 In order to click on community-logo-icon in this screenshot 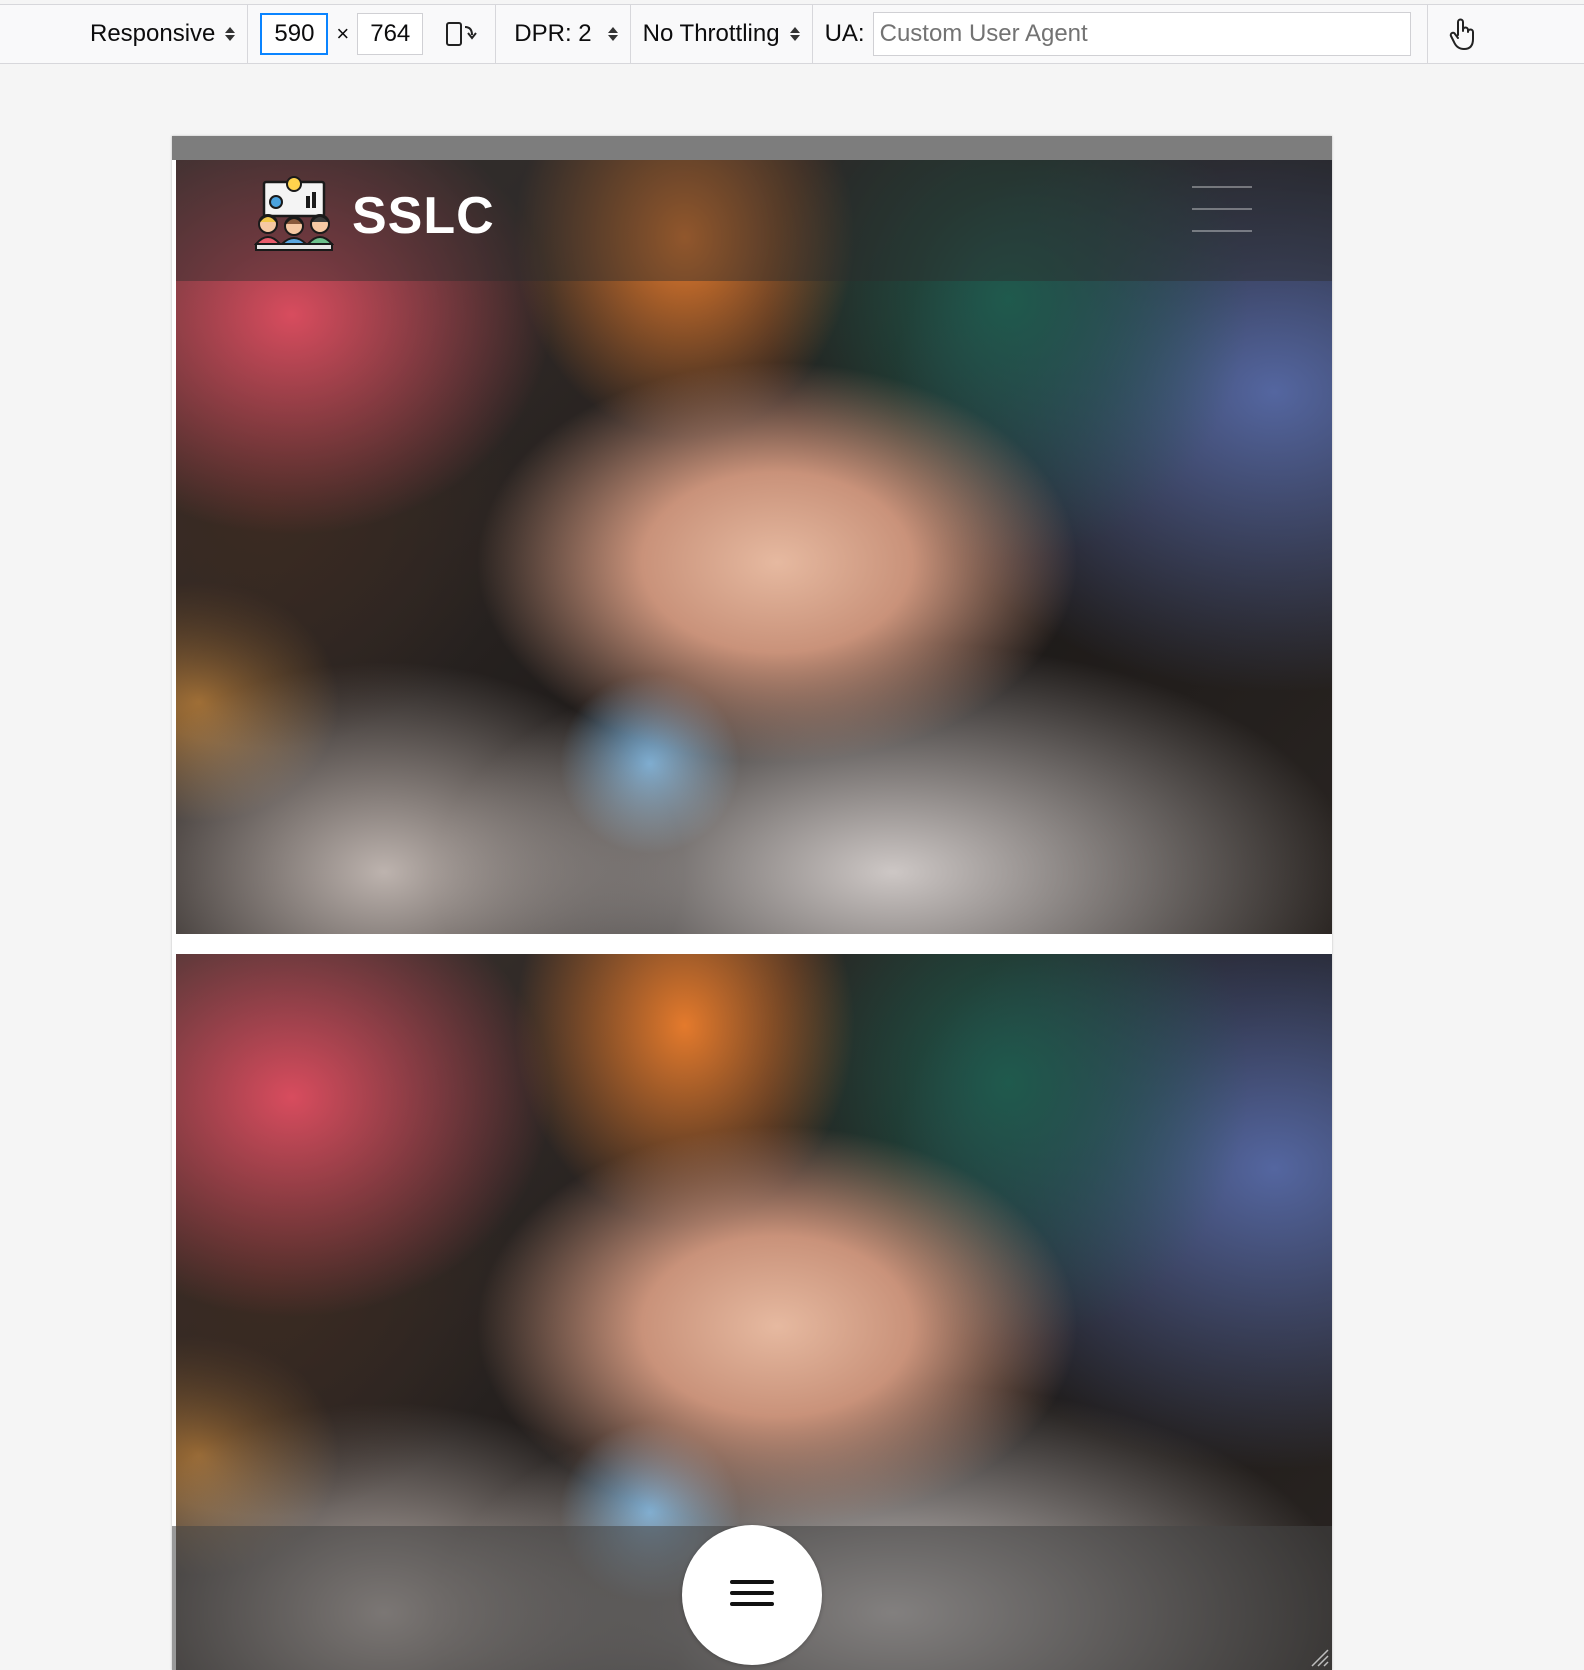, I will do `click(294, 214)`.